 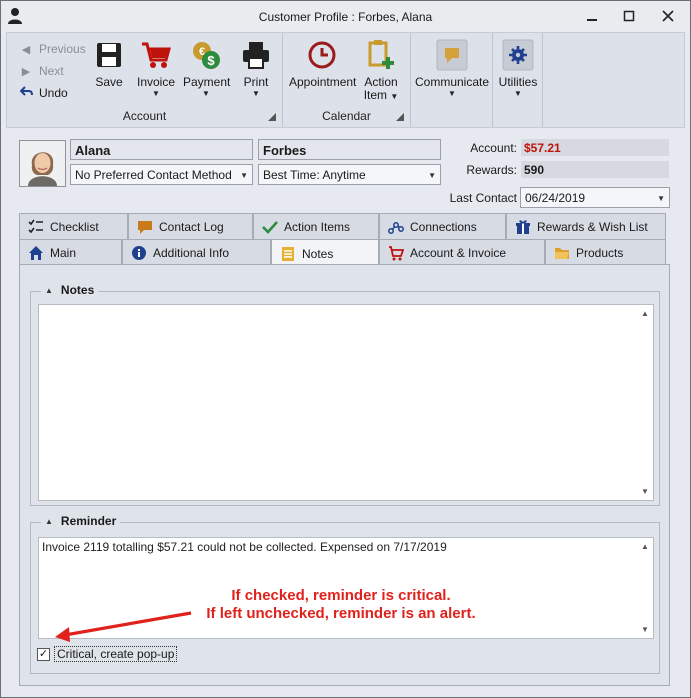 I want to click on best-time-value: Best Time: Anytime, so click(x=314, y=175).